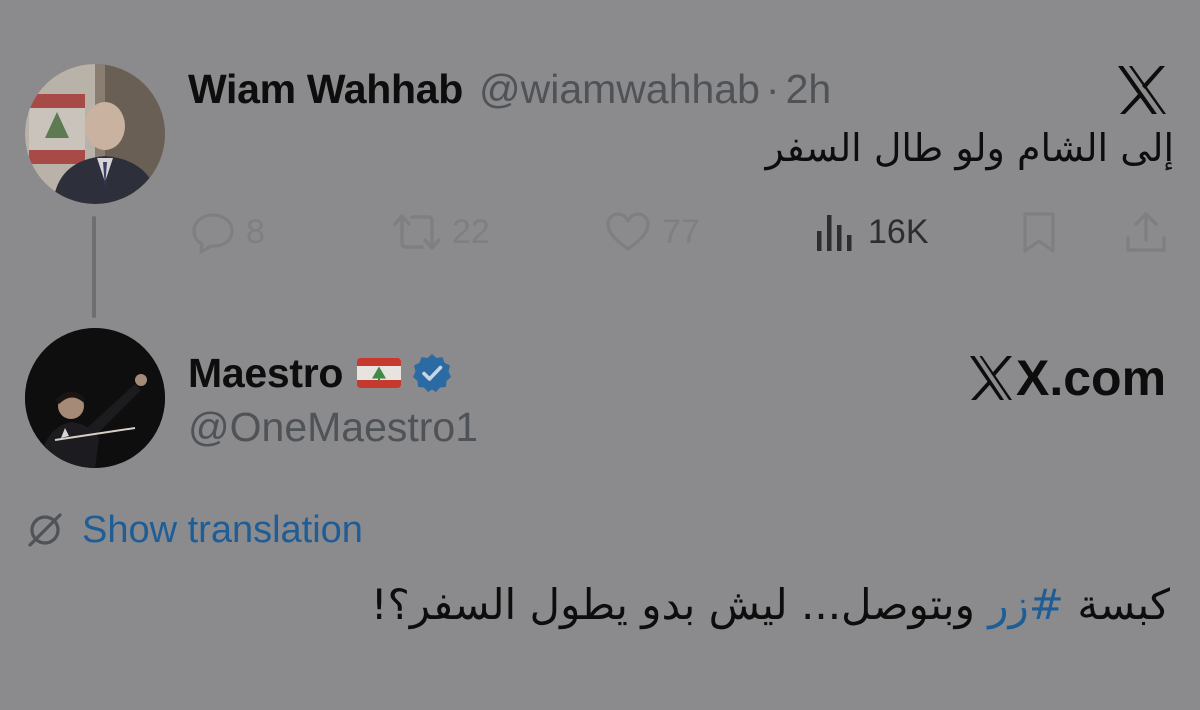  Describe the element at coordinates (222, 530) in the screenshot. I see `show-translation-label: Show translation` at that location.